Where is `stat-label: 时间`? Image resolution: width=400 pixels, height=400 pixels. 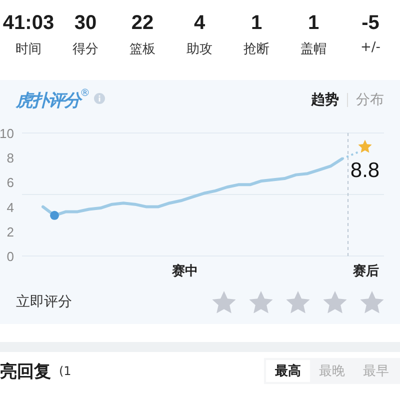
stat-label: 时间 is located at coordinates (29, 49).